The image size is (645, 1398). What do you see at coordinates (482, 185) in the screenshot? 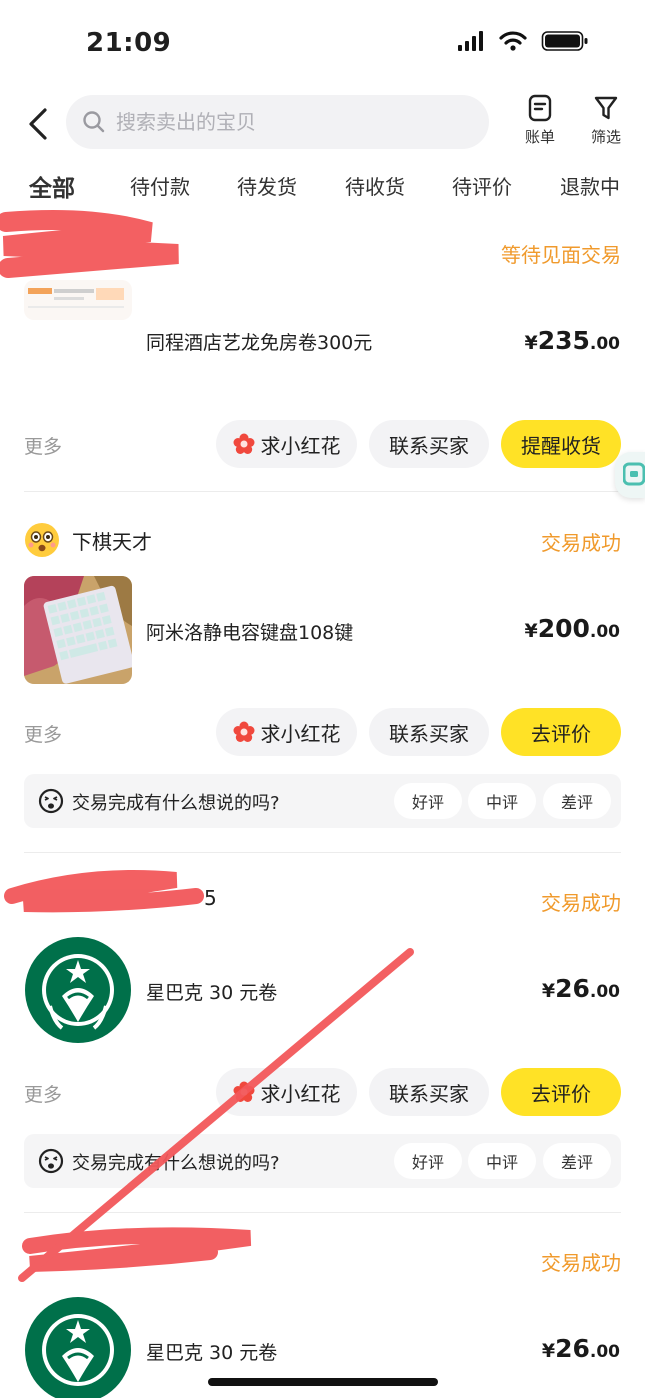
I see `tab-pending-review: 待评价` at bounding box center [482, 185].